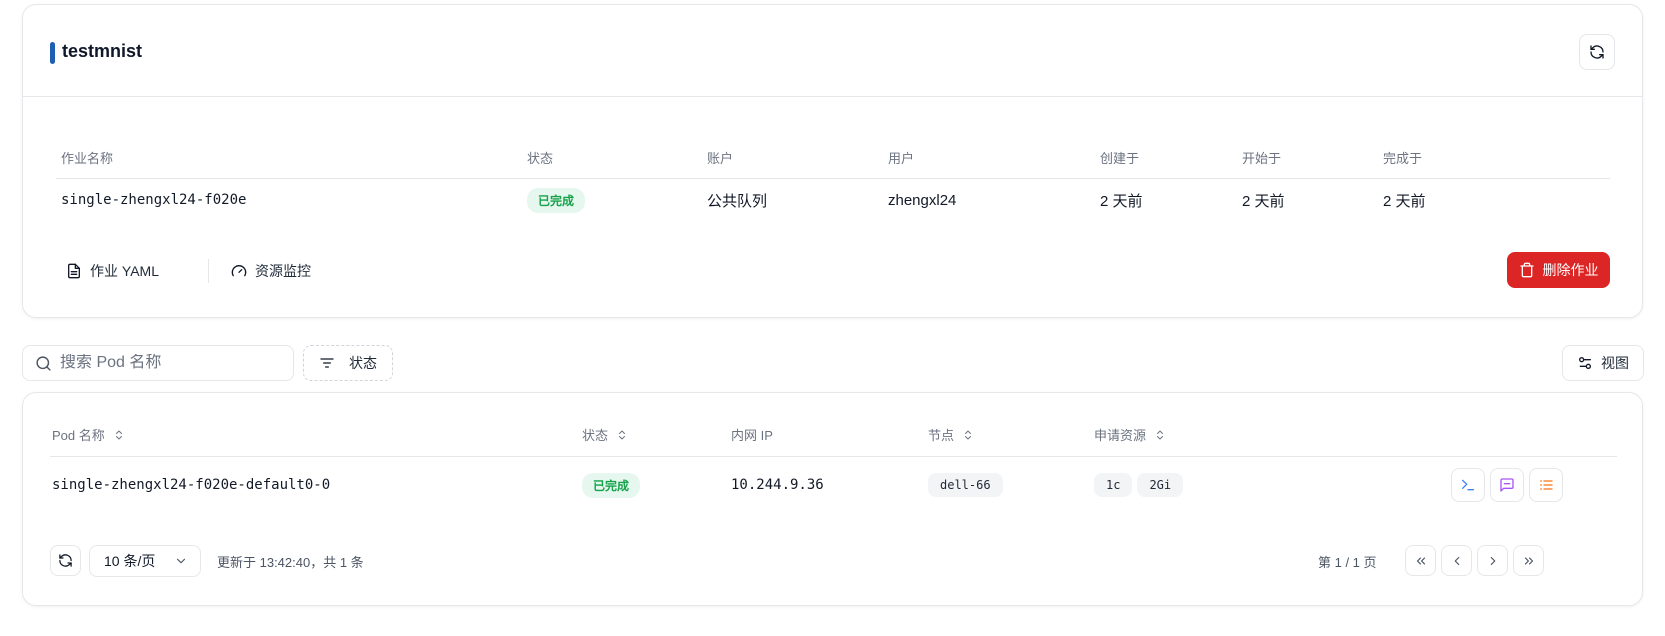 The image size is (1665, 636). What do you see at coordinates (540, 158) in the screenshot?
I see `col-status: 状态` at bounding box center [540, 158].